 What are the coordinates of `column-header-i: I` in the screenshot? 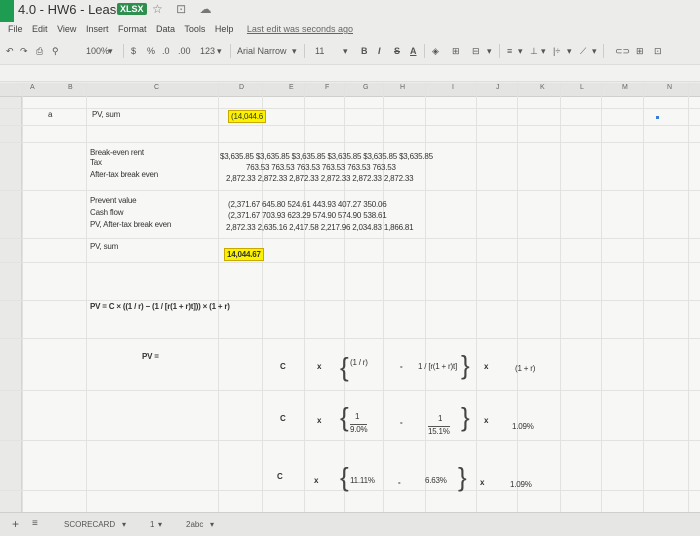 It's located at (453, 87).